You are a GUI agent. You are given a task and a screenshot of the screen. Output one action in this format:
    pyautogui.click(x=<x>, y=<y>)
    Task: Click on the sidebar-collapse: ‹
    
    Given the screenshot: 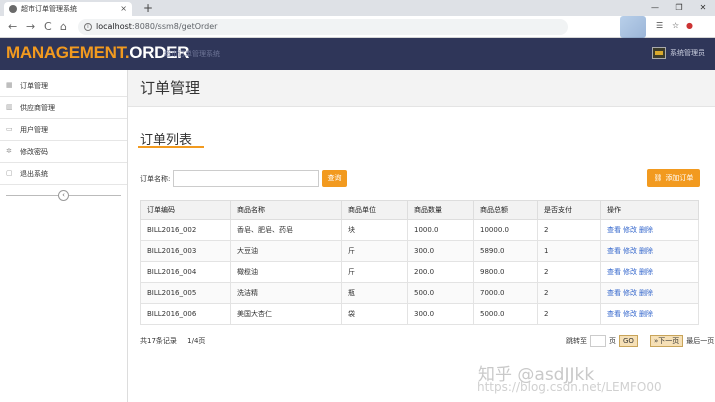 What is the action you would take?
    pyautogui.click(x=63, y=196)
    